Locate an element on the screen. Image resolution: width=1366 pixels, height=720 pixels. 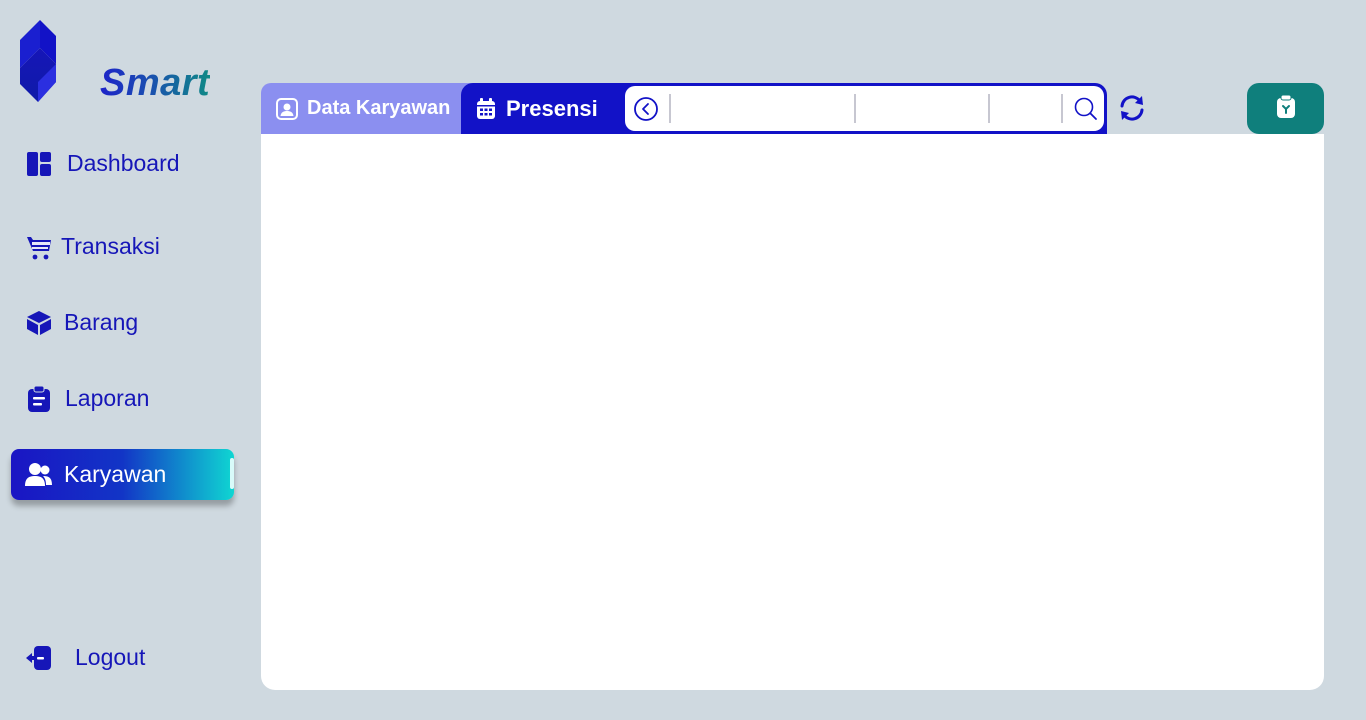
sidebar-item-dashboard: Dashboard is located at coordinates (122, 163).